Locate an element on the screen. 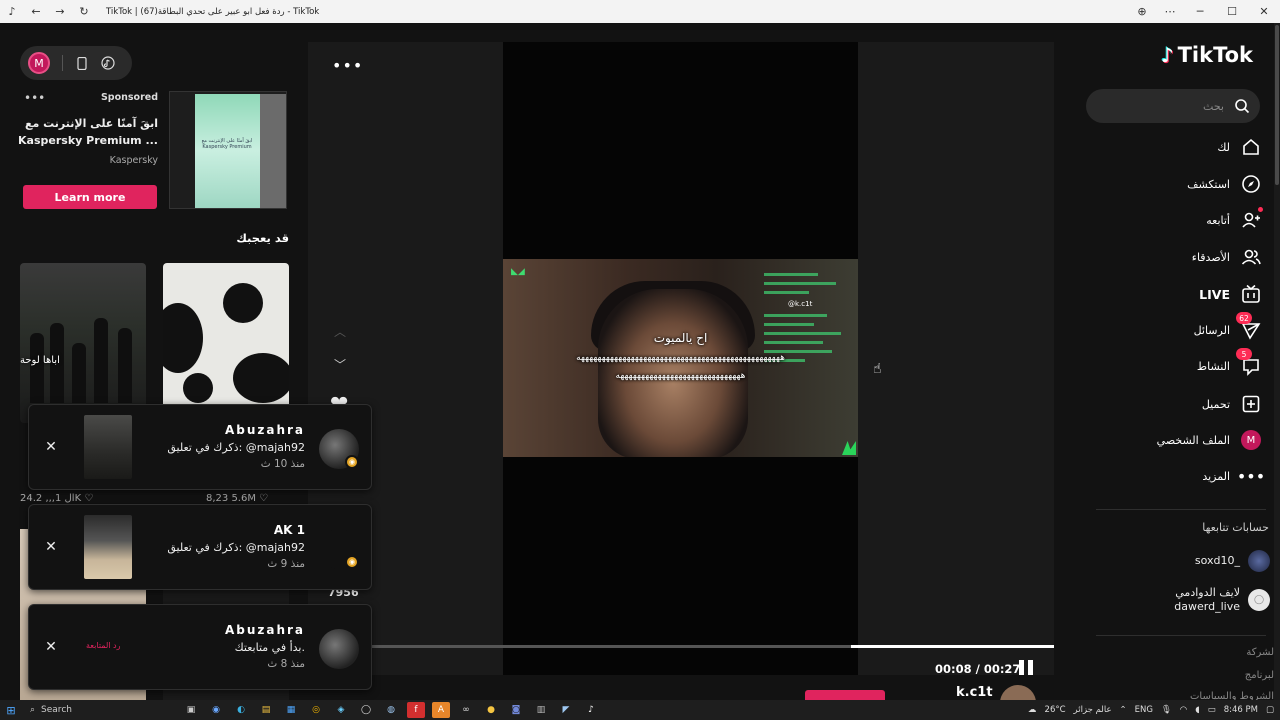 The image size is (1280, 720). notification-time: منذ 8 ث is located at coordinates (286, 664).